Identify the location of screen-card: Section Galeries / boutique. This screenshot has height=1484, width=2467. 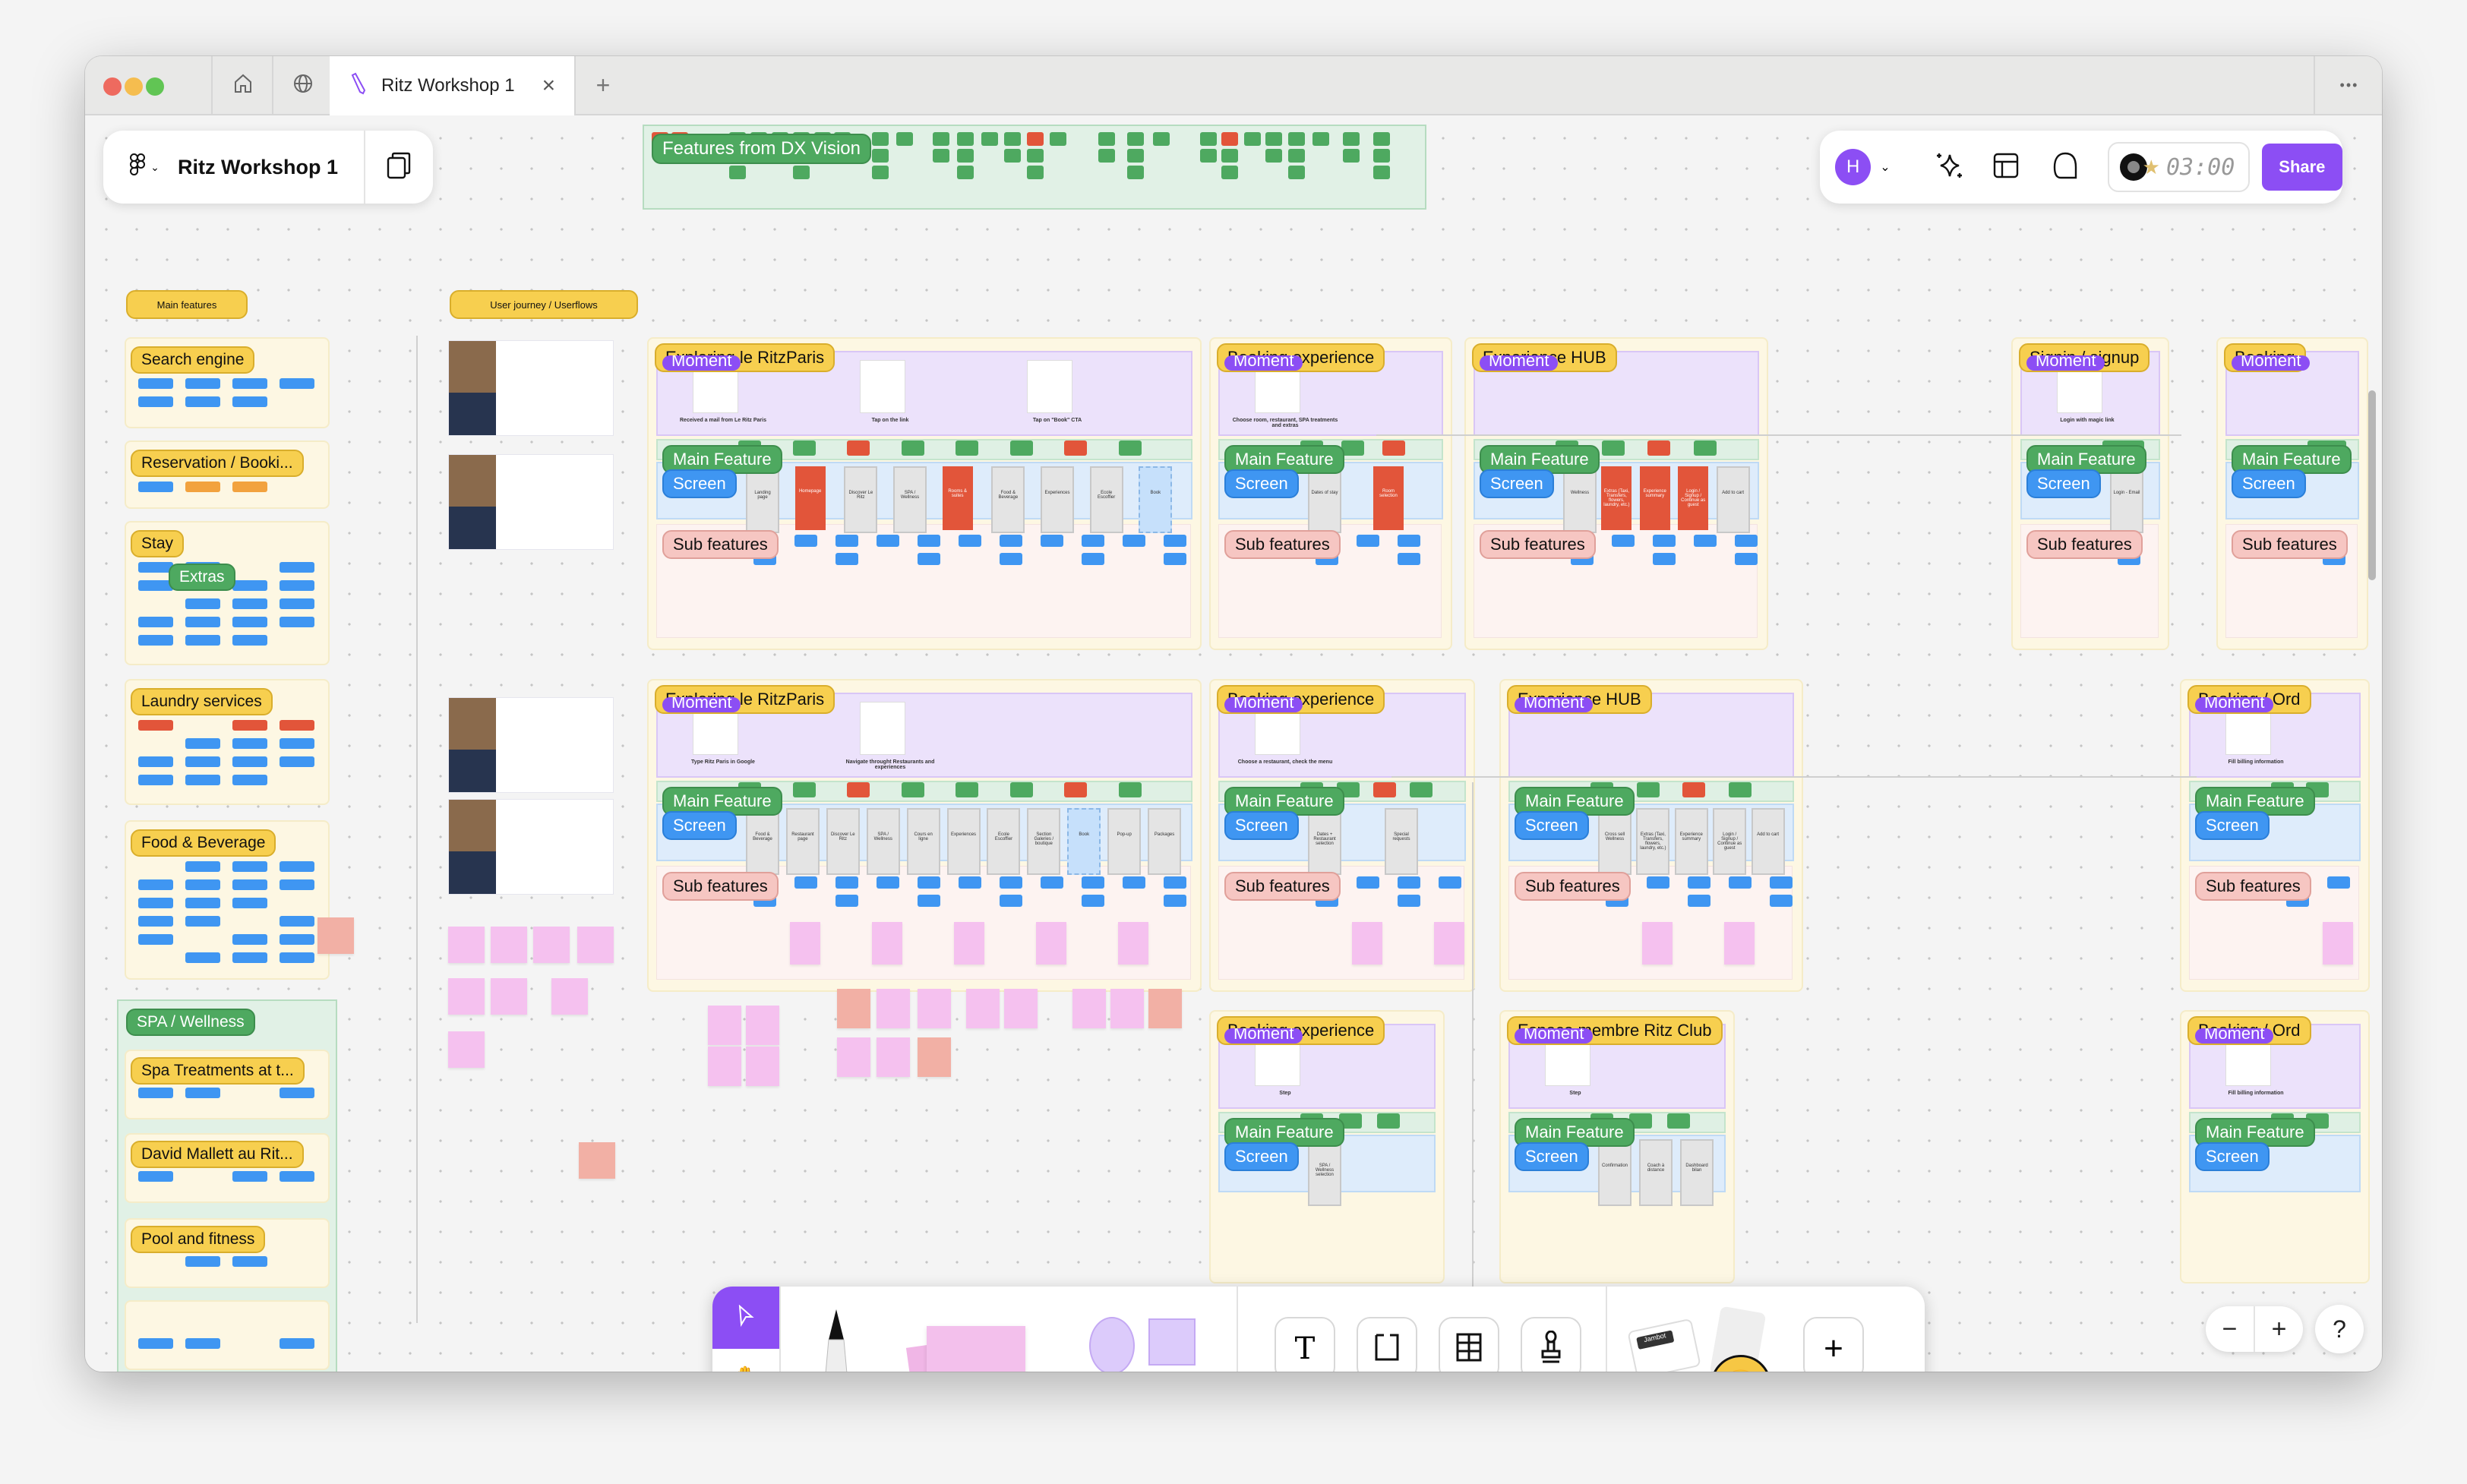
(1044, 841).